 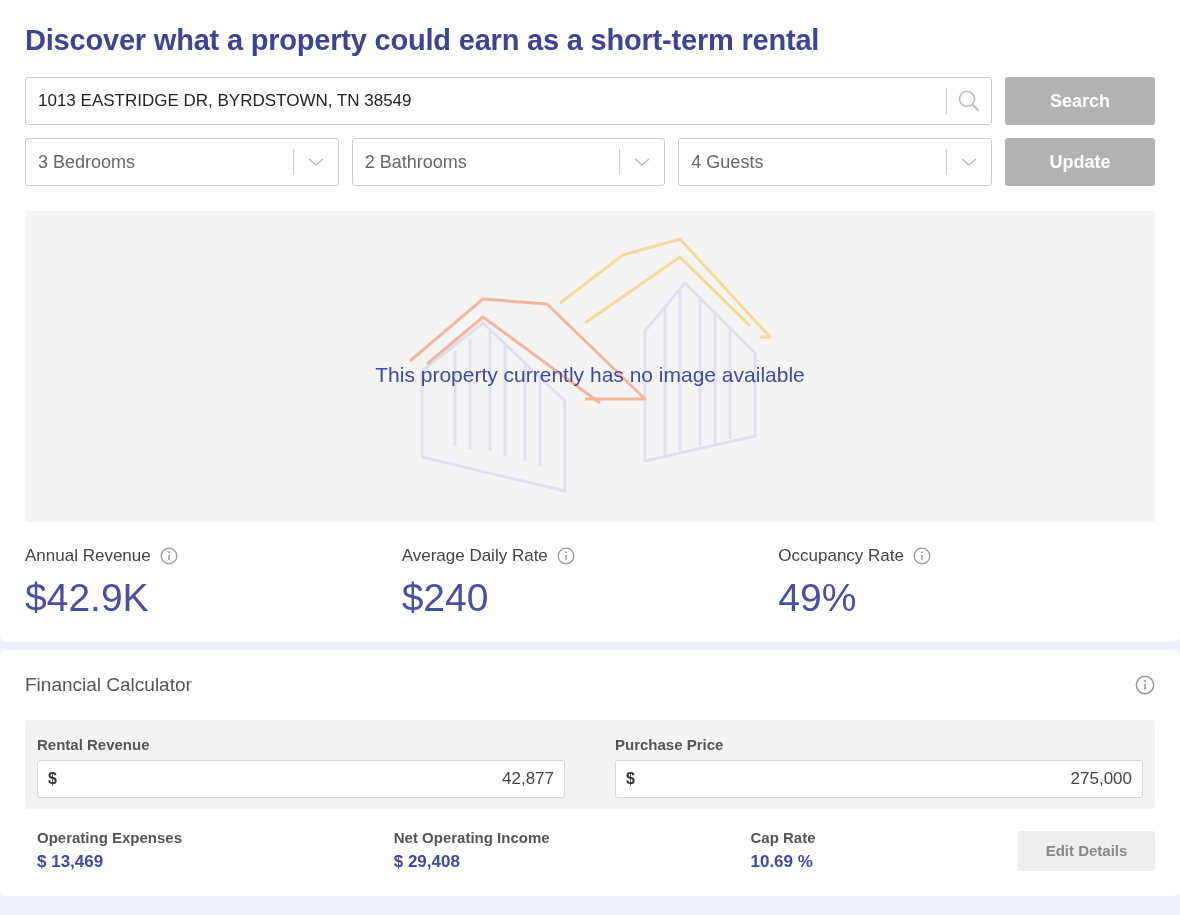 I want to click on stat-label: Occupancy Rate, so click(x=841, y=556).